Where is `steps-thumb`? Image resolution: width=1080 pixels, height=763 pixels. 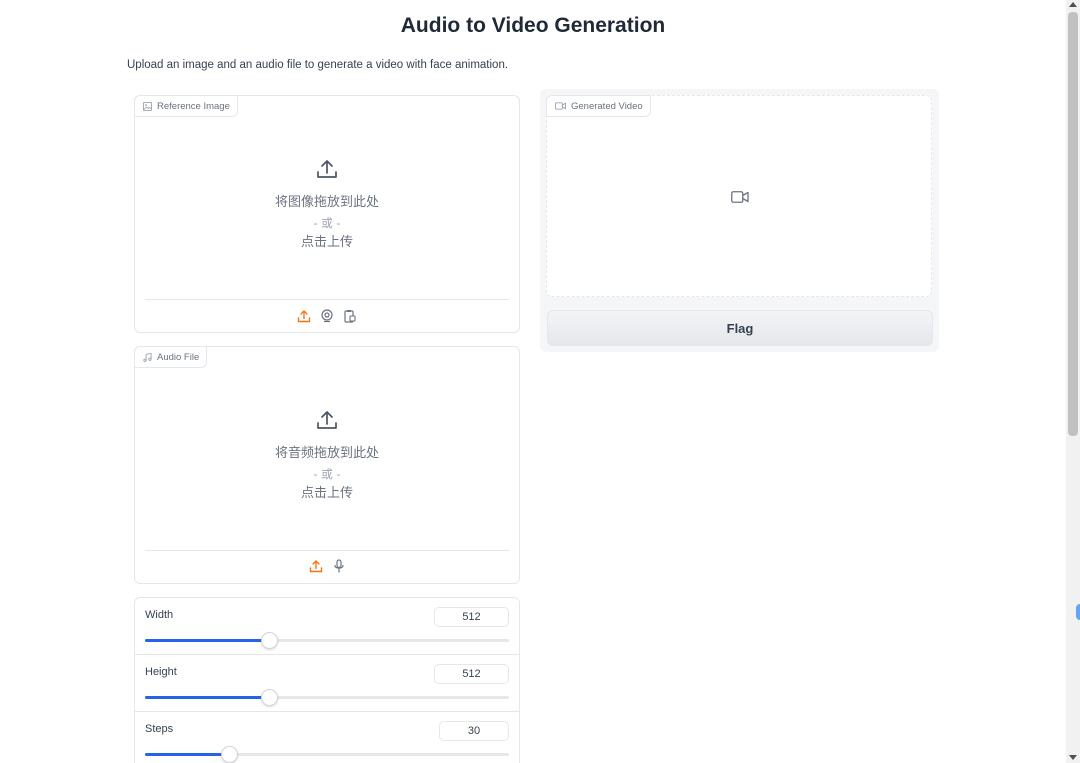 steps-thumb is located at coordinates (229, 754).